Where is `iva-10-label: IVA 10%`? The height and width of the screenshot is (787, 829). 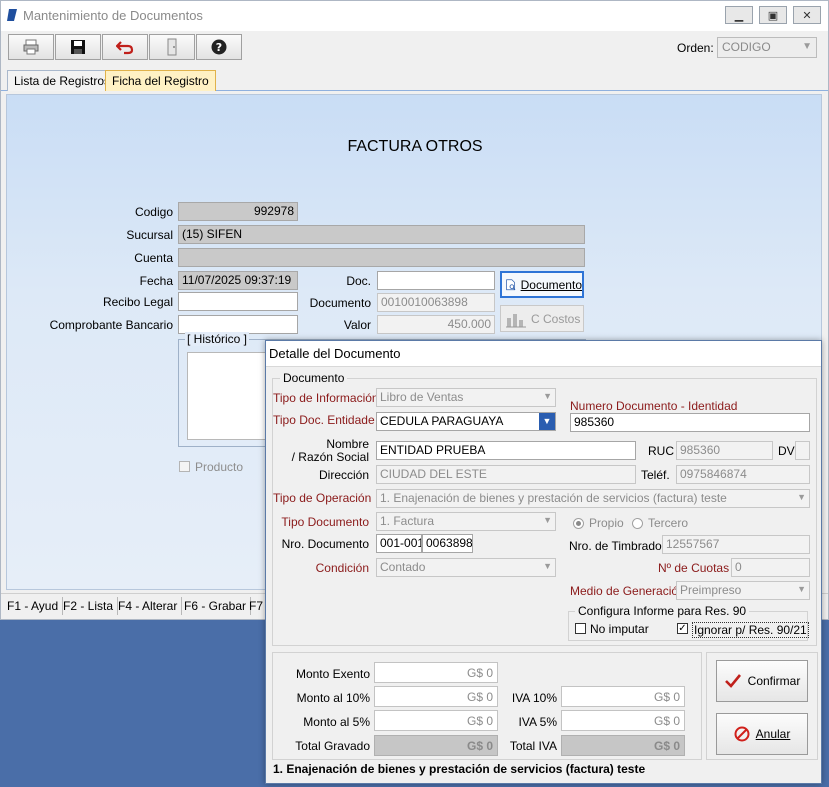 iva-10-label: IVA 10% is located at coordinates (534, 698).